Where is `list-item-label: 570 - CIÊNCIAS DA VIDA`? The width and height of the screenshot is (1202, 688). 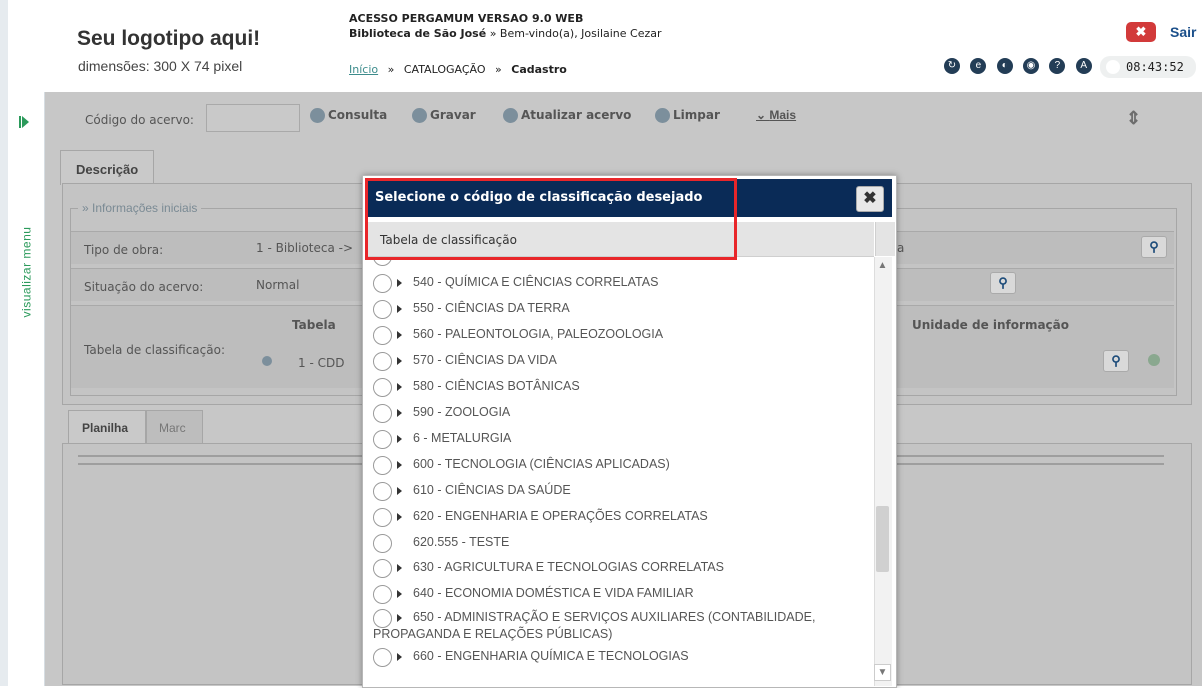
list-item-label: 570 - CIÊNCIAS DA VIDA is located at coordinates (485, 360).